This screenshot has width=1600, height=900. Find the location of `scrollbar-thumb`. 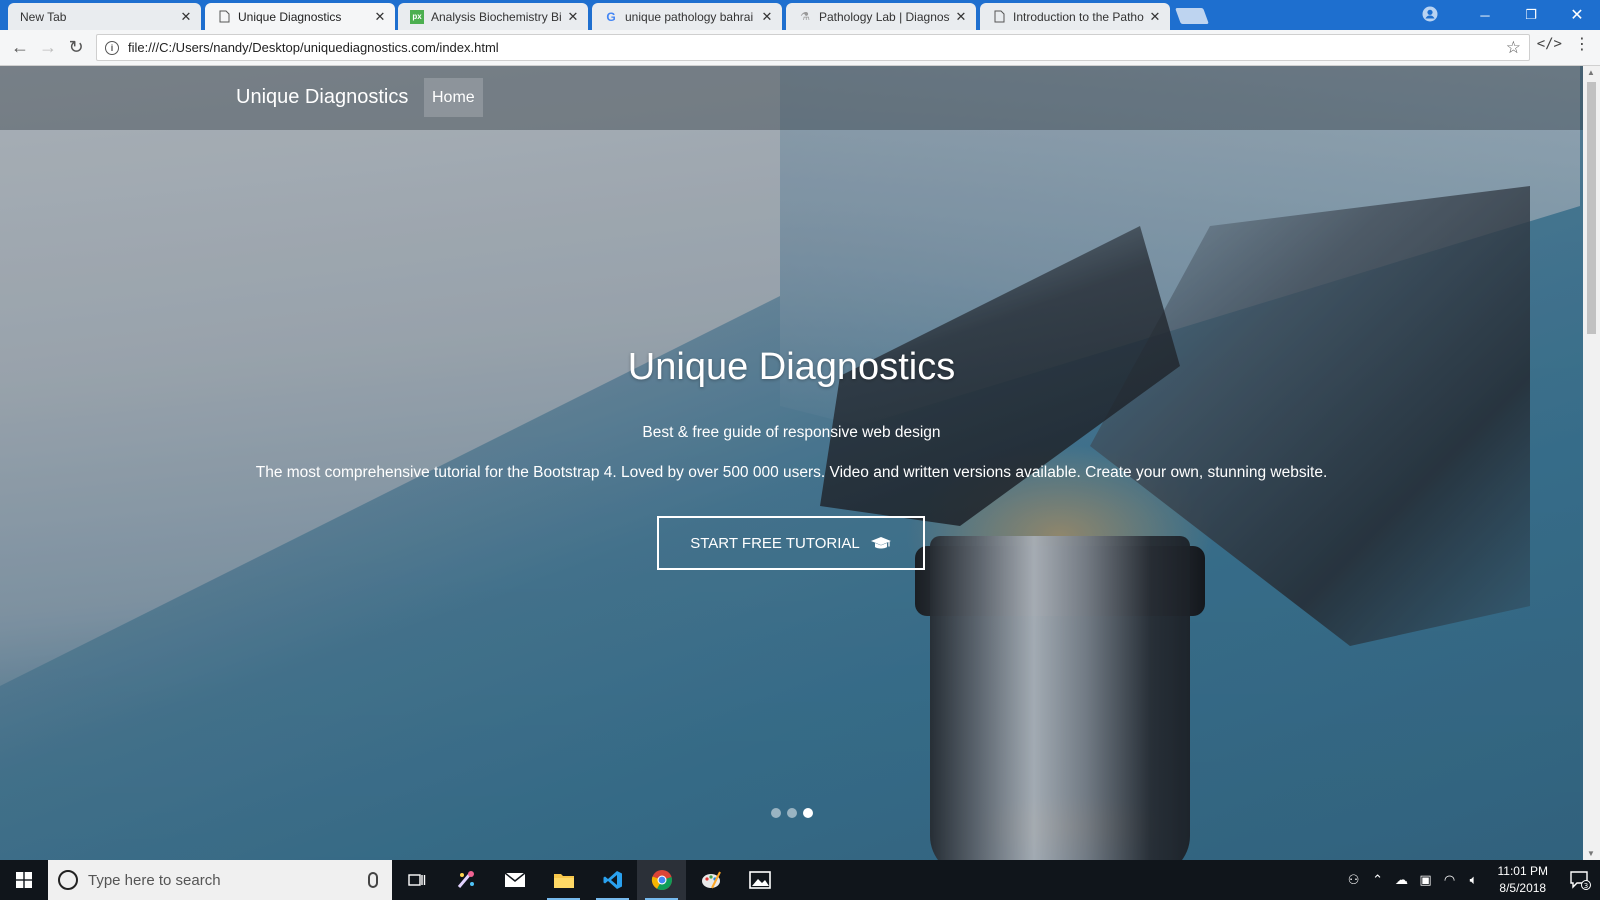

scrollbar-thumb is located at coordinates (1591, 208).